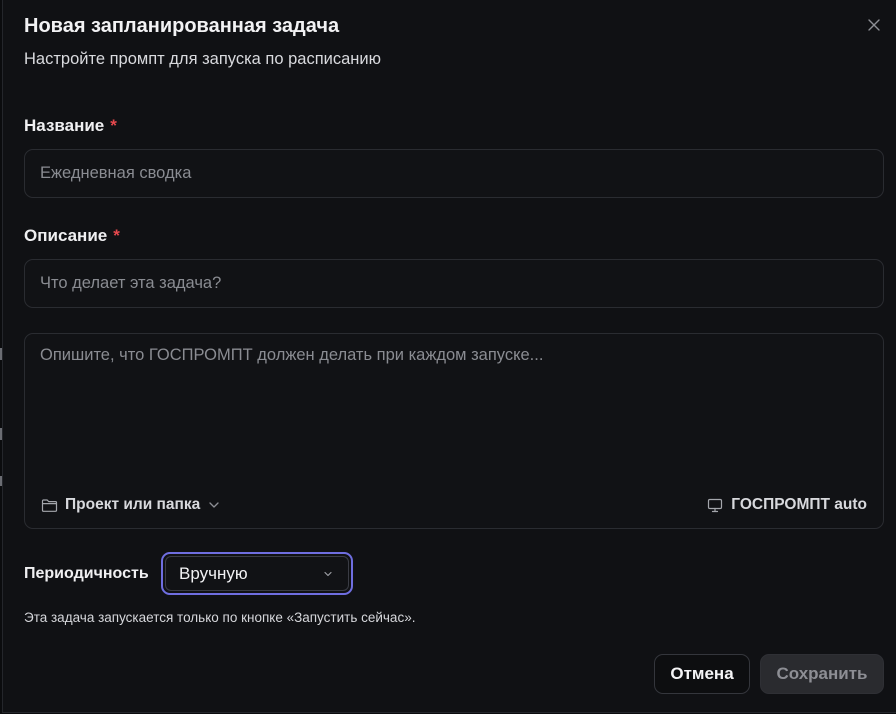 Image resolution: width=896 pixels, height=714 pixels. I want to click on model-picker: ГОСПРОМПТ auto, so click(787, 505).